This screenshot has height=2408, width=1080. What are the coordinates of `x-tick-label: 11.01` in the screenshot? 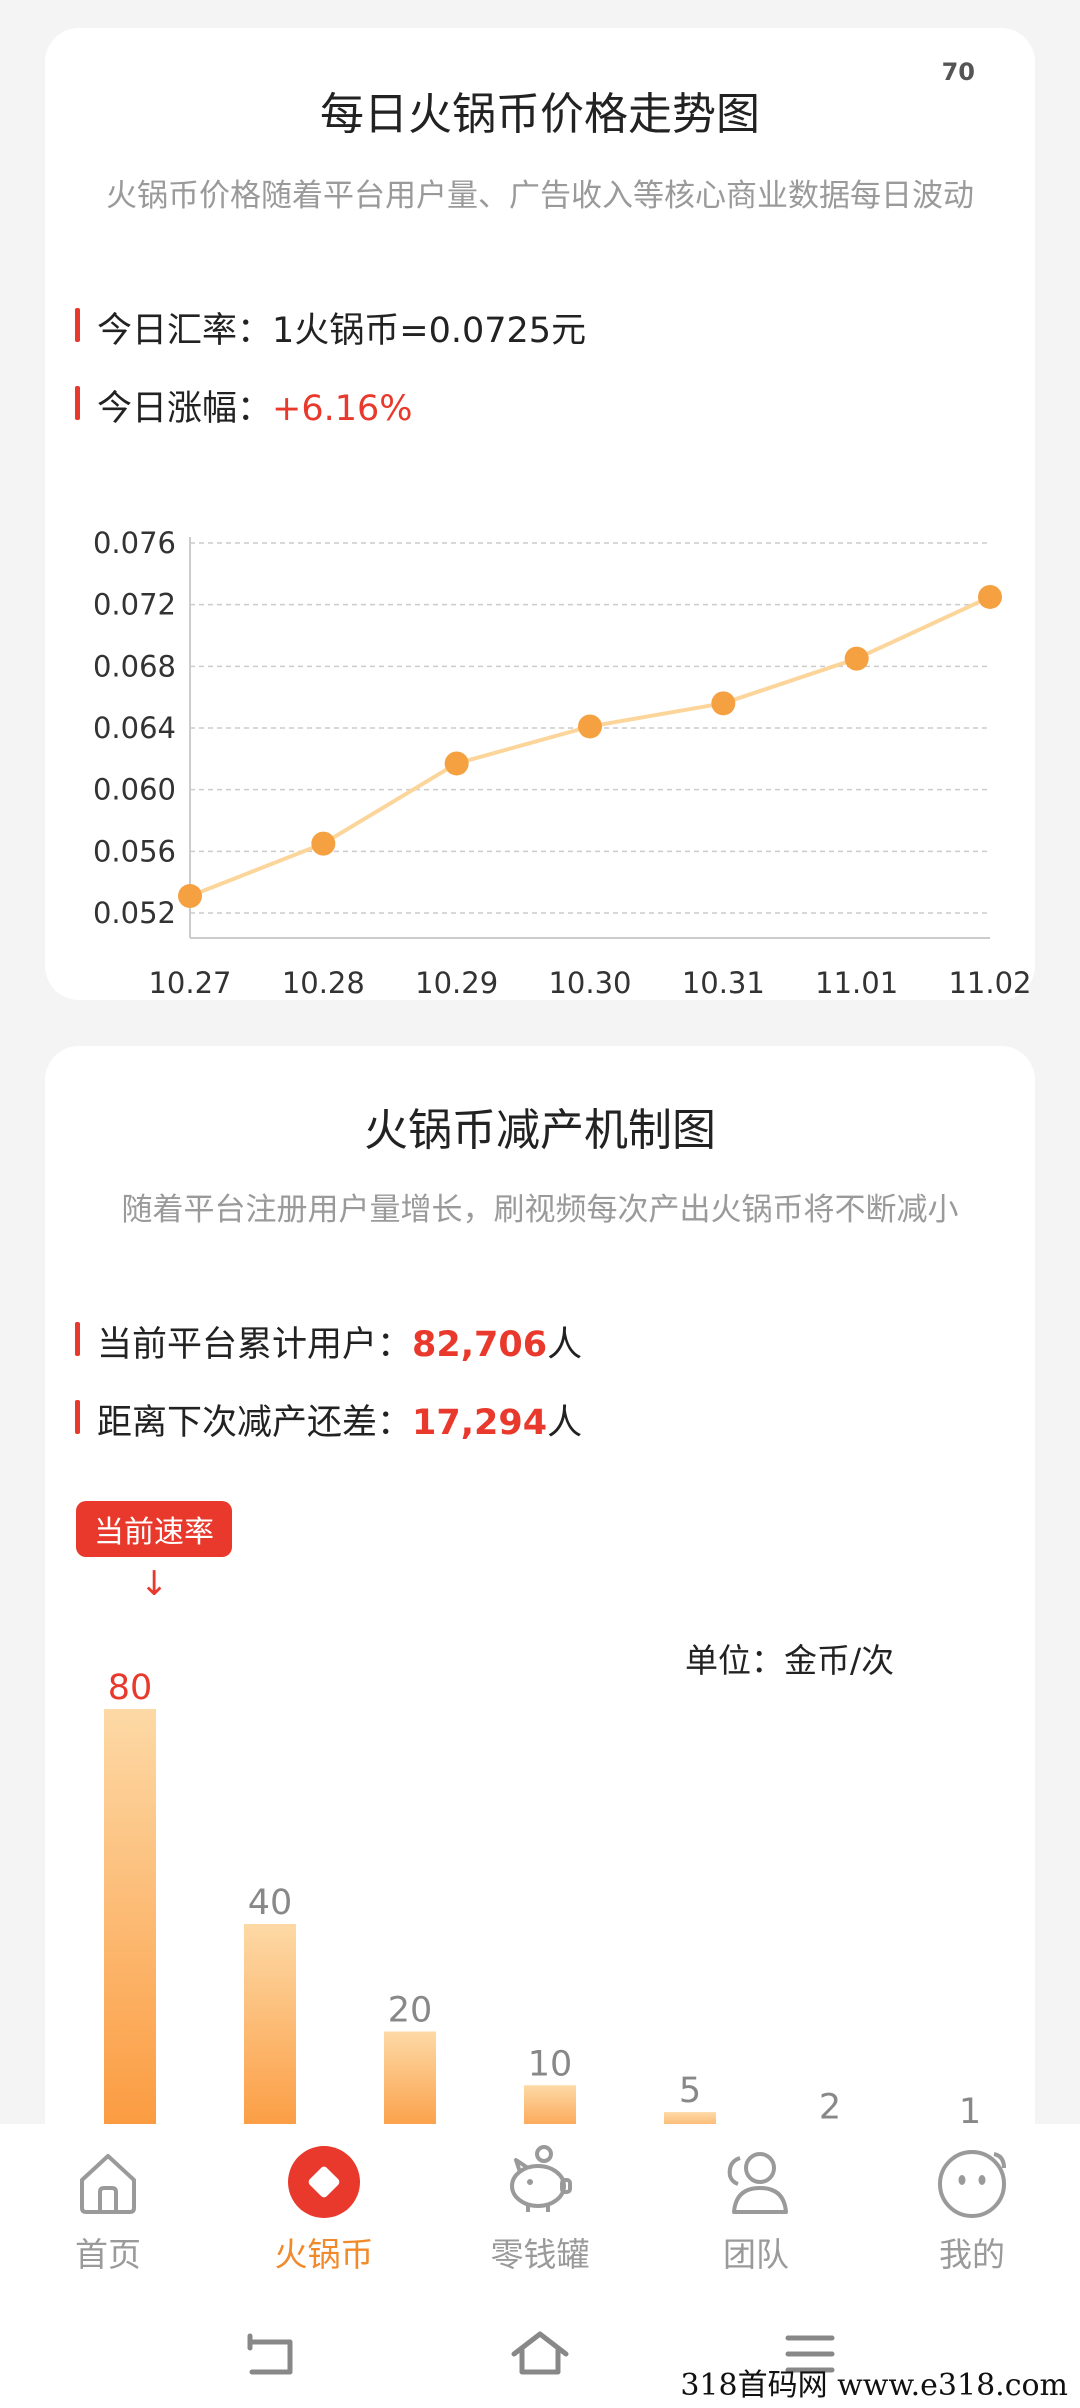 It's located at (856, 982).